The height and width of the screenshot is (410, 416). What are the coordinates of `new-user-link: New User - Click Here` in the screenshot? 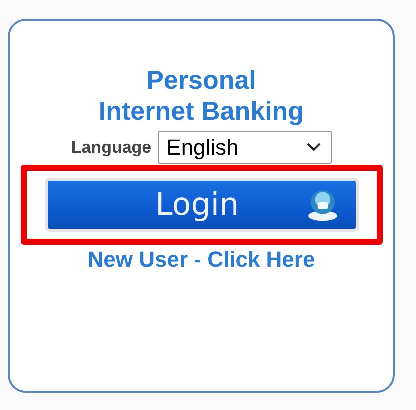 It's located at (202, 260).